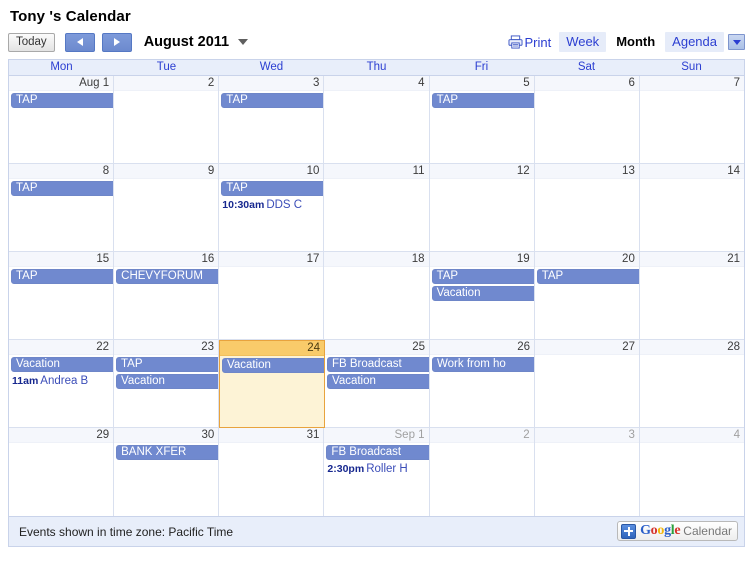 This screenshot has width=753, height=570. I want to click on today-button: Today, so click(31, 42).